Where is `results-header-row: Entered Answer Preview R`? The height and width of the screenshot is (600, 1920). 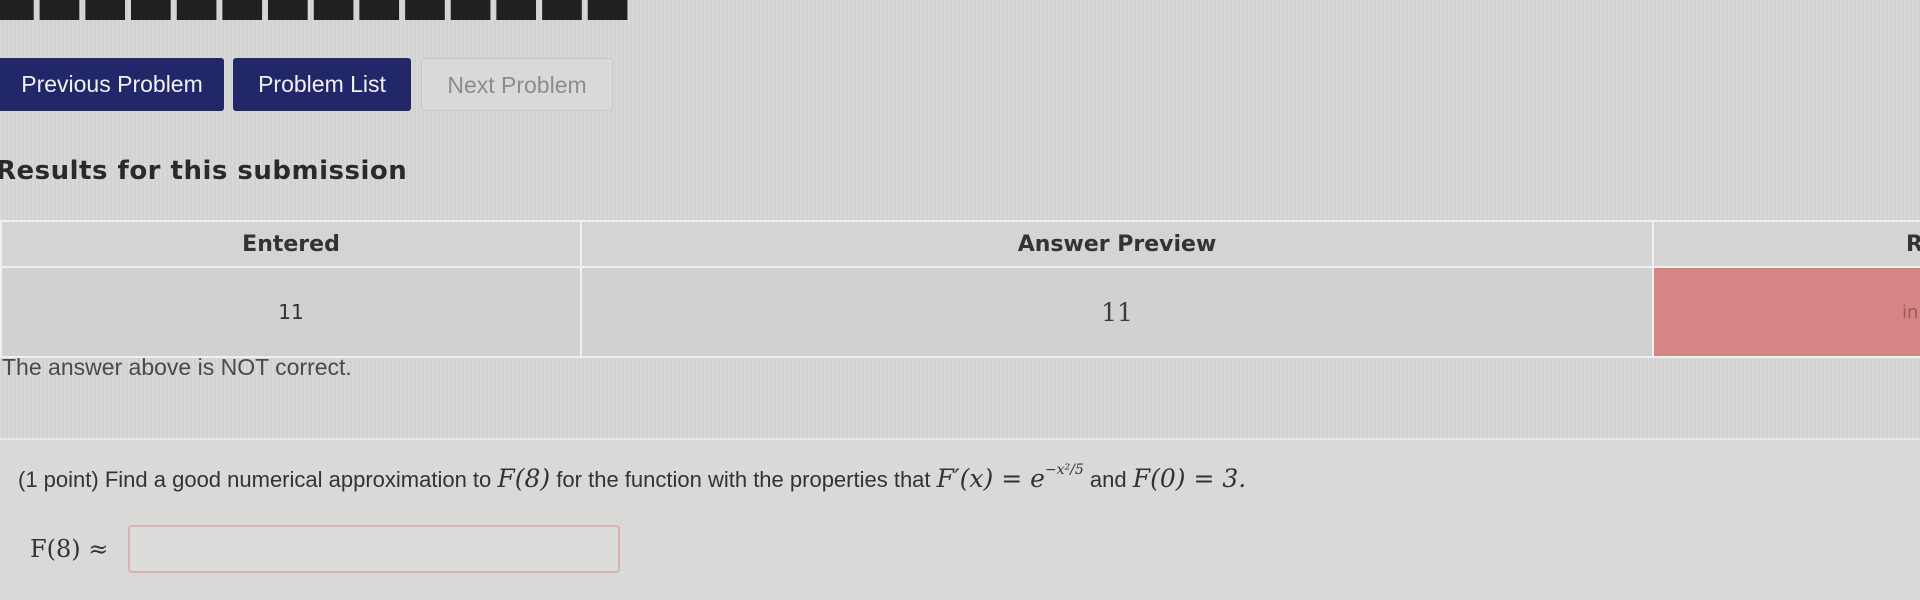
results-header-row: Entered Answer Preview R is located at coordinates (960, 244).